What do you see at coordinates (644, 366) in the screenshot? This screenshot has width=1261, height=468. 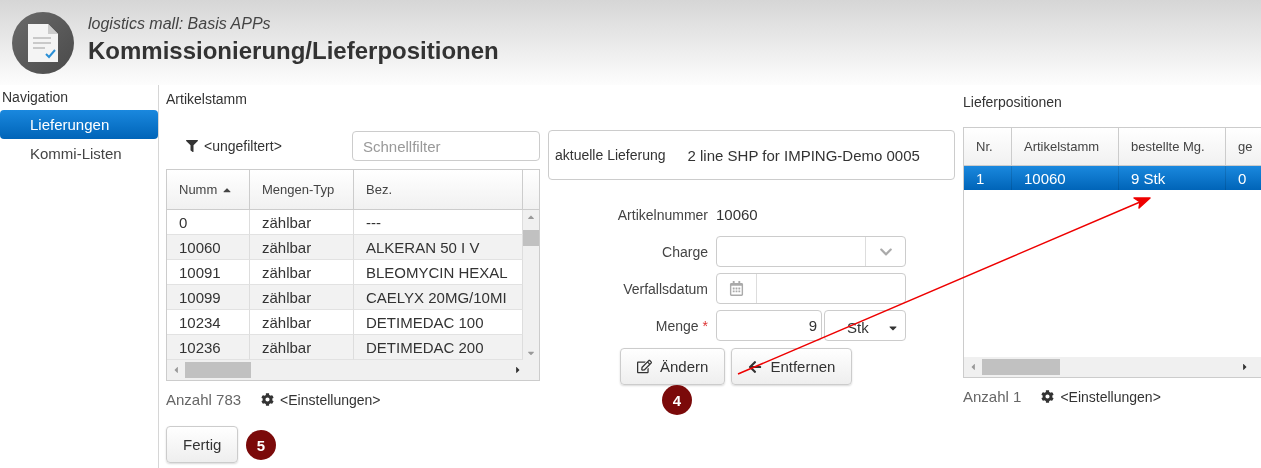 I see `edit-icon` at bounding box center [644, 366].